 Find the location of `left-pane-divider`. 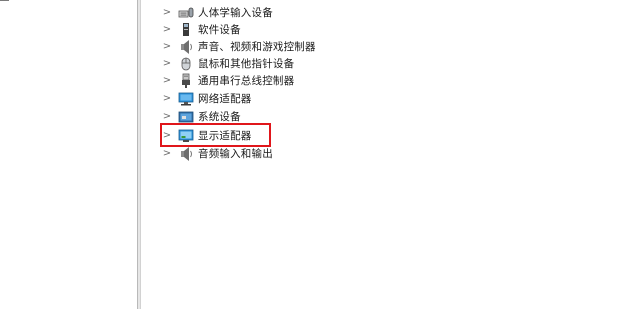

left-pane-divider is located at coordinates (4, 0).